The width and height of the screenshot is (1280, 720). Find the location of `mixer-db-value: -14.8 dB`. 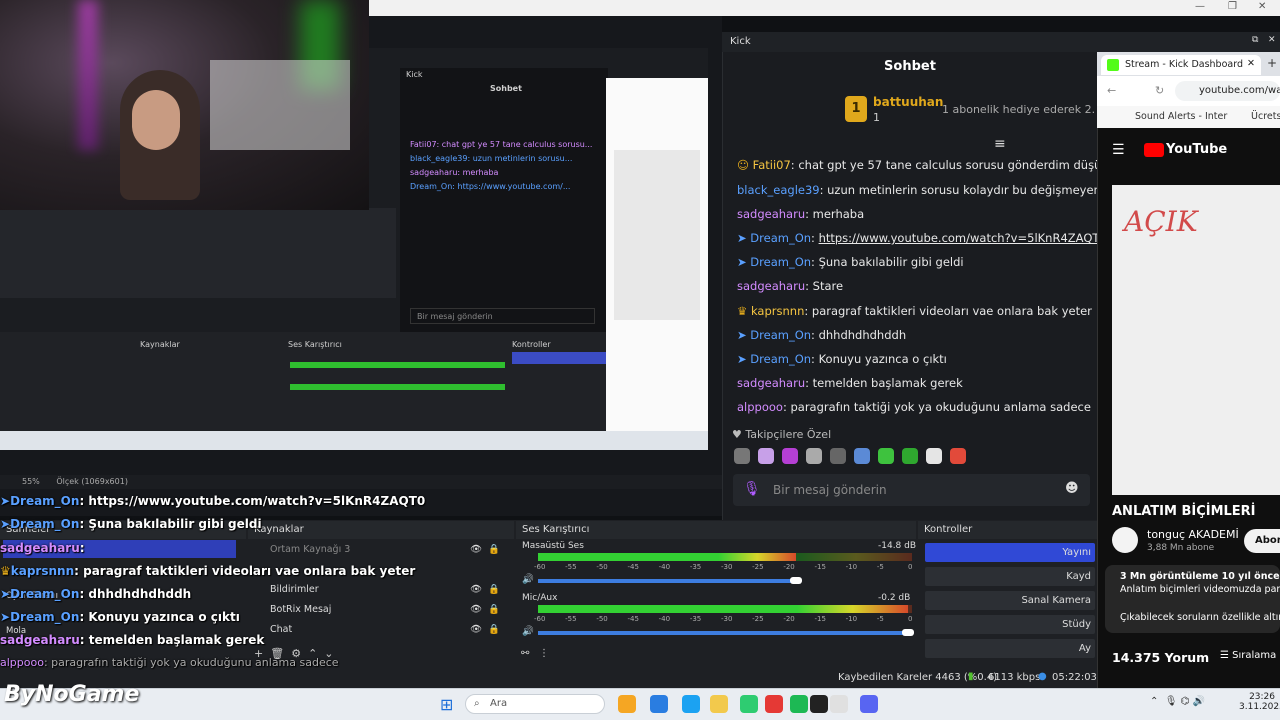

mixer-db-value: -14.8 dB is located at coordinates (897, 546).